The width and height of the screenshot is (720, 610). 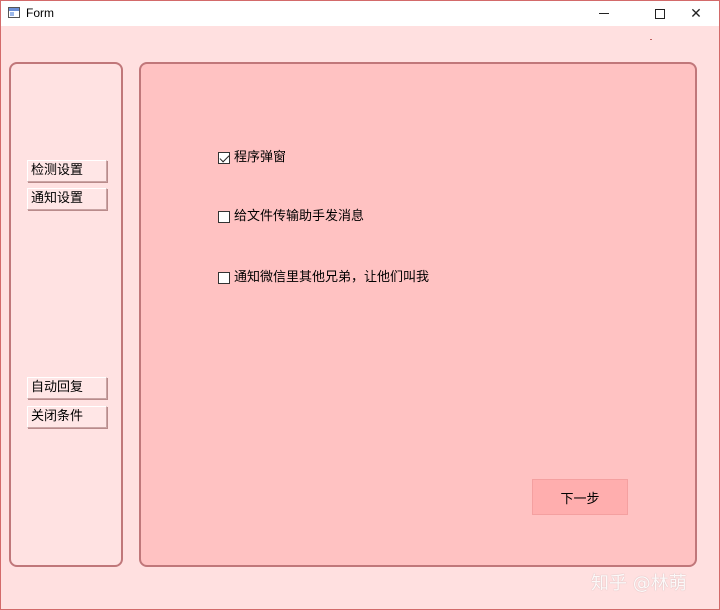 What do you see at coordinates (224, 278) in the screenshot?
I see `notify-friends-checkbox` at bounding box center [224, 278].